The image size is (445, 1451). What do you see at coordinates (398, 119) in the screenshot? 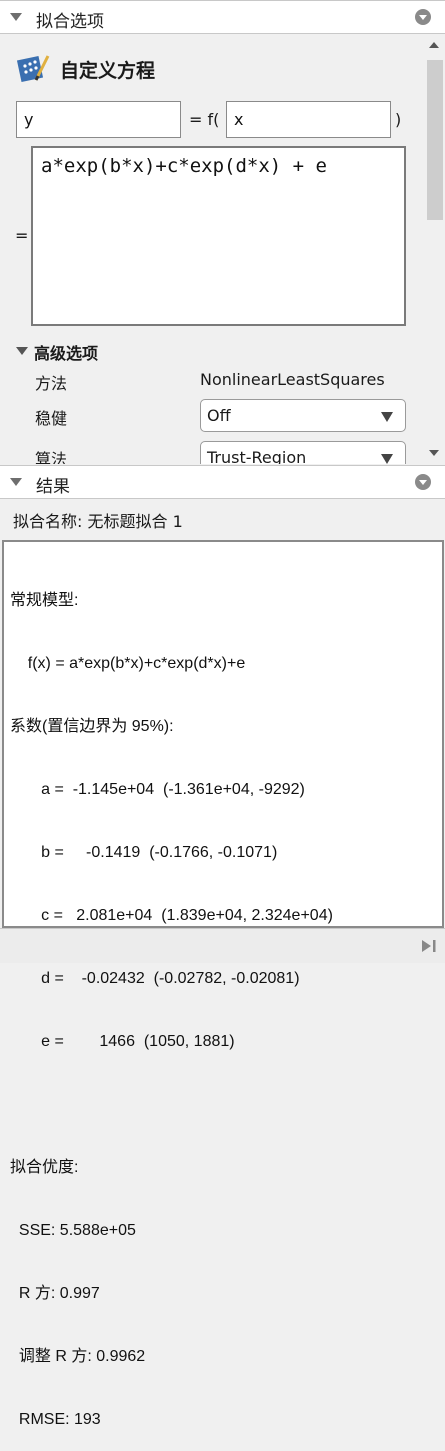
I see `close-paren-label: )` at bounding box center [398, 119].